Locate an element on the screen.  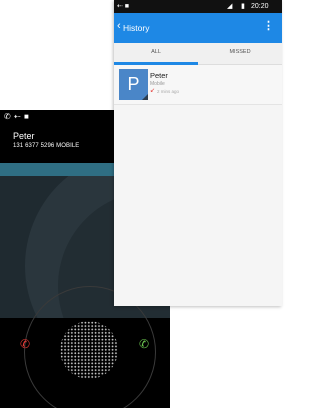
answer-handle is located at coordinates (89, 350).